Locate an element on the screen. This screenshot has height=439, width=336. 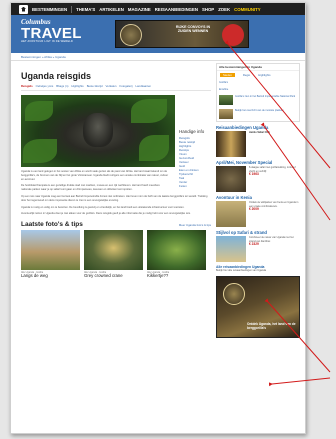
foto-card: Alle Uganda · Gorilla Langs de weg is located at coordinates (50, 254).